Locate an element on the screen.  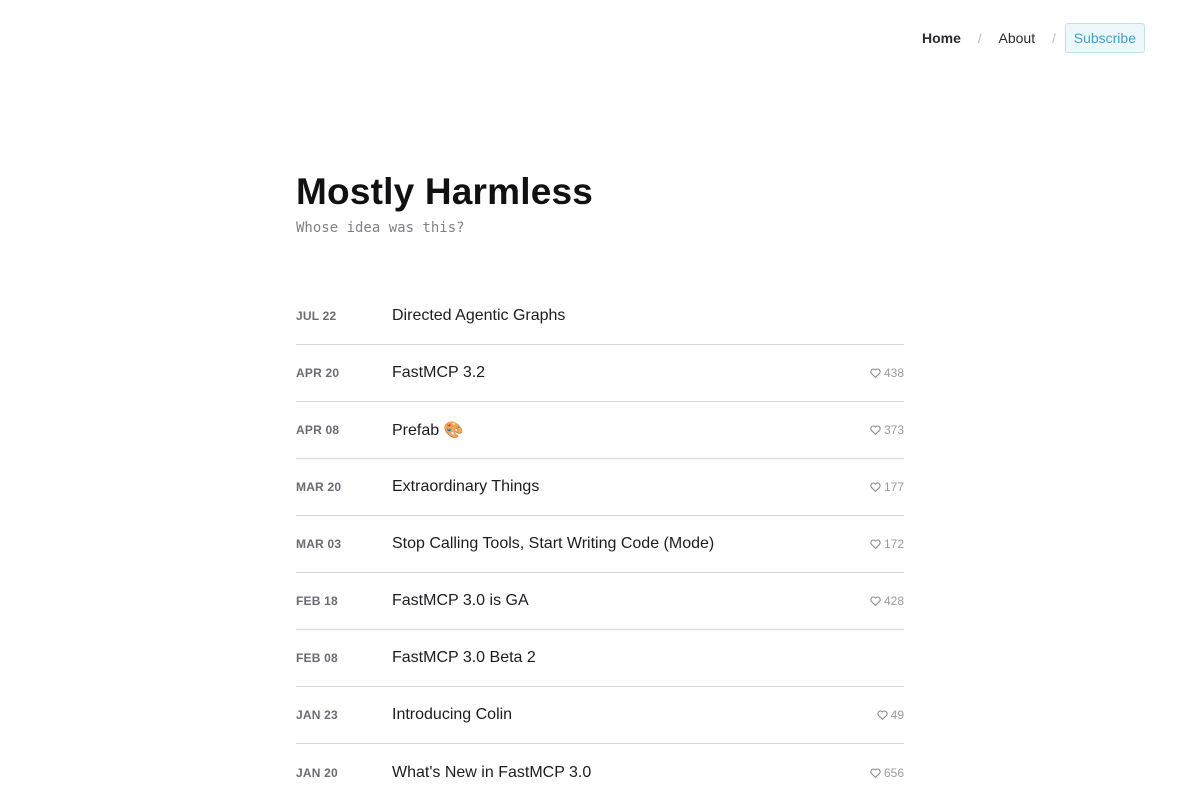
post-likes: 438 is located at coordinates (887, 373).